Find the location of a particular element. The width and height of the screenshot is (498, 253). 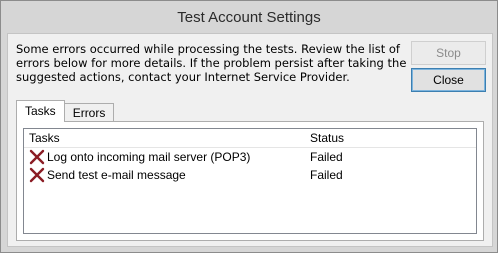

column-header-tasks: Tasks is located at coordinates (165, 138).